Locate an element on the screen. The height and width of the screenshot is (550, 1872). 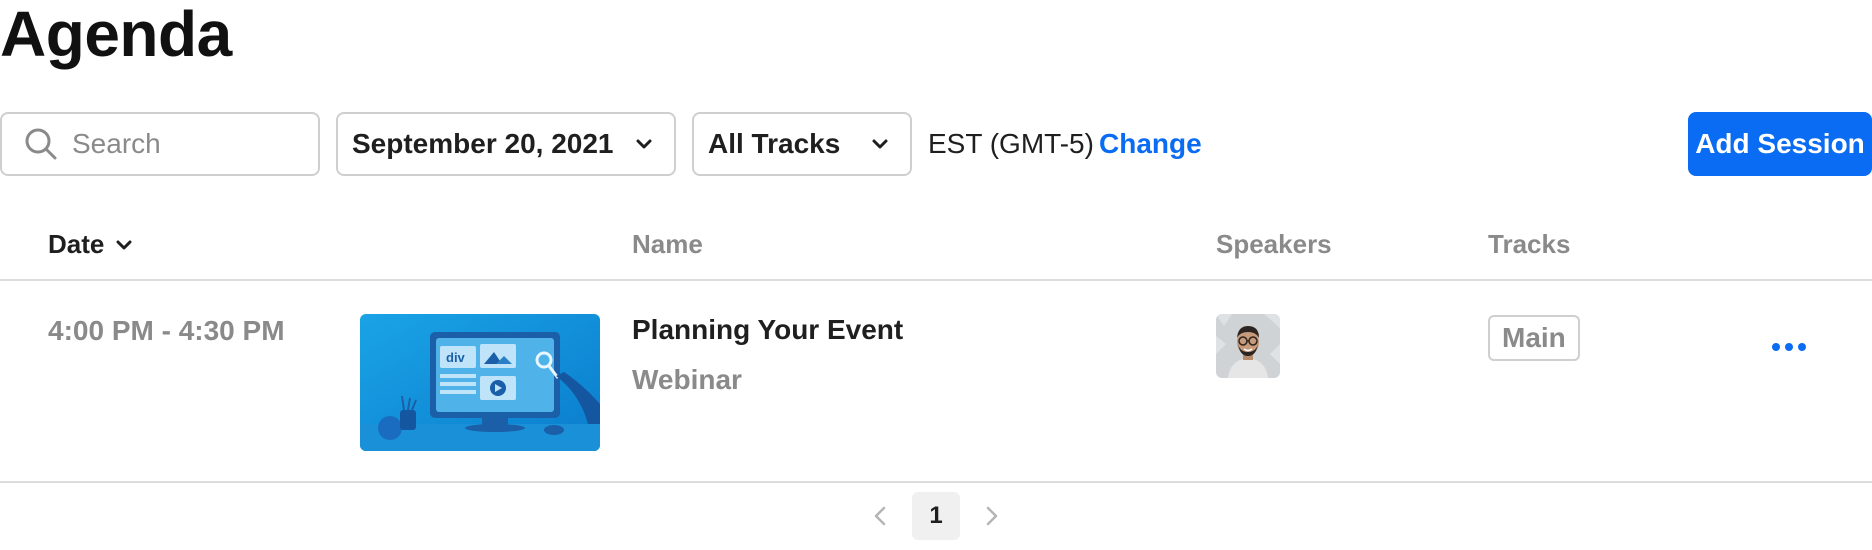
date-select: September 20, 2021 is located at coordinates (506, 144).